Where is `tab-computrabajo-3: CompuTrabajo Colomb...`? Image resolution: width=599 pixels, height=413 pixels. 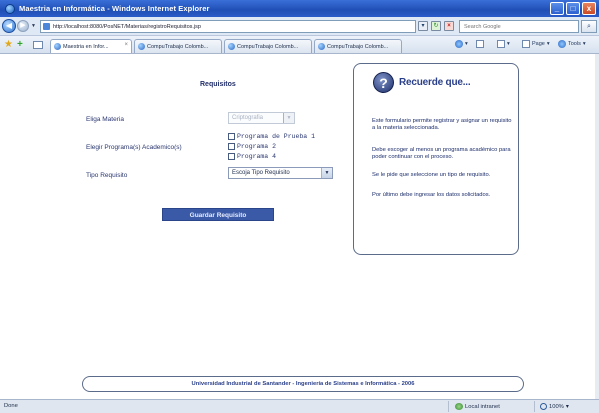 tab-computrabajo-3: CompuTrabajo Colomb... is located at coordinates (358, 46).